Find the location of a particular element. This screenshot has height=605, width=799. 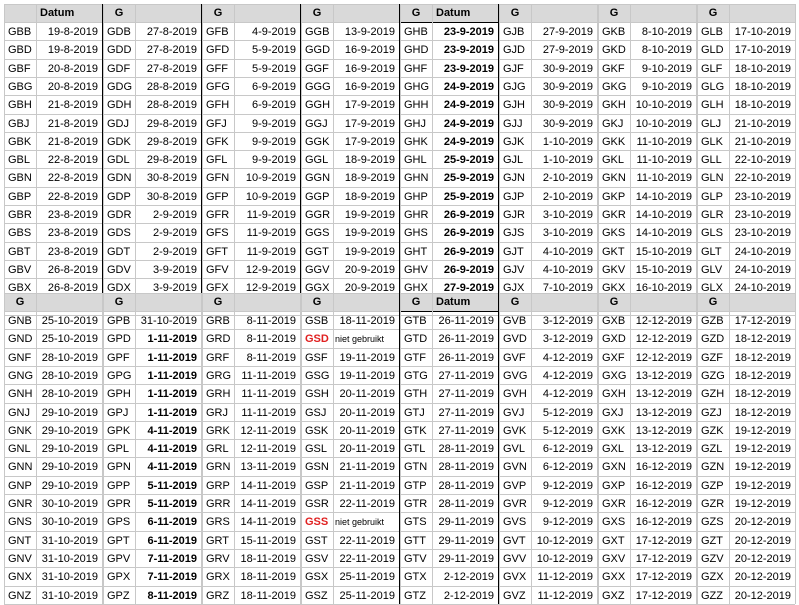

date-cell: 11-10-2019 is located at coordinates (663, 178).